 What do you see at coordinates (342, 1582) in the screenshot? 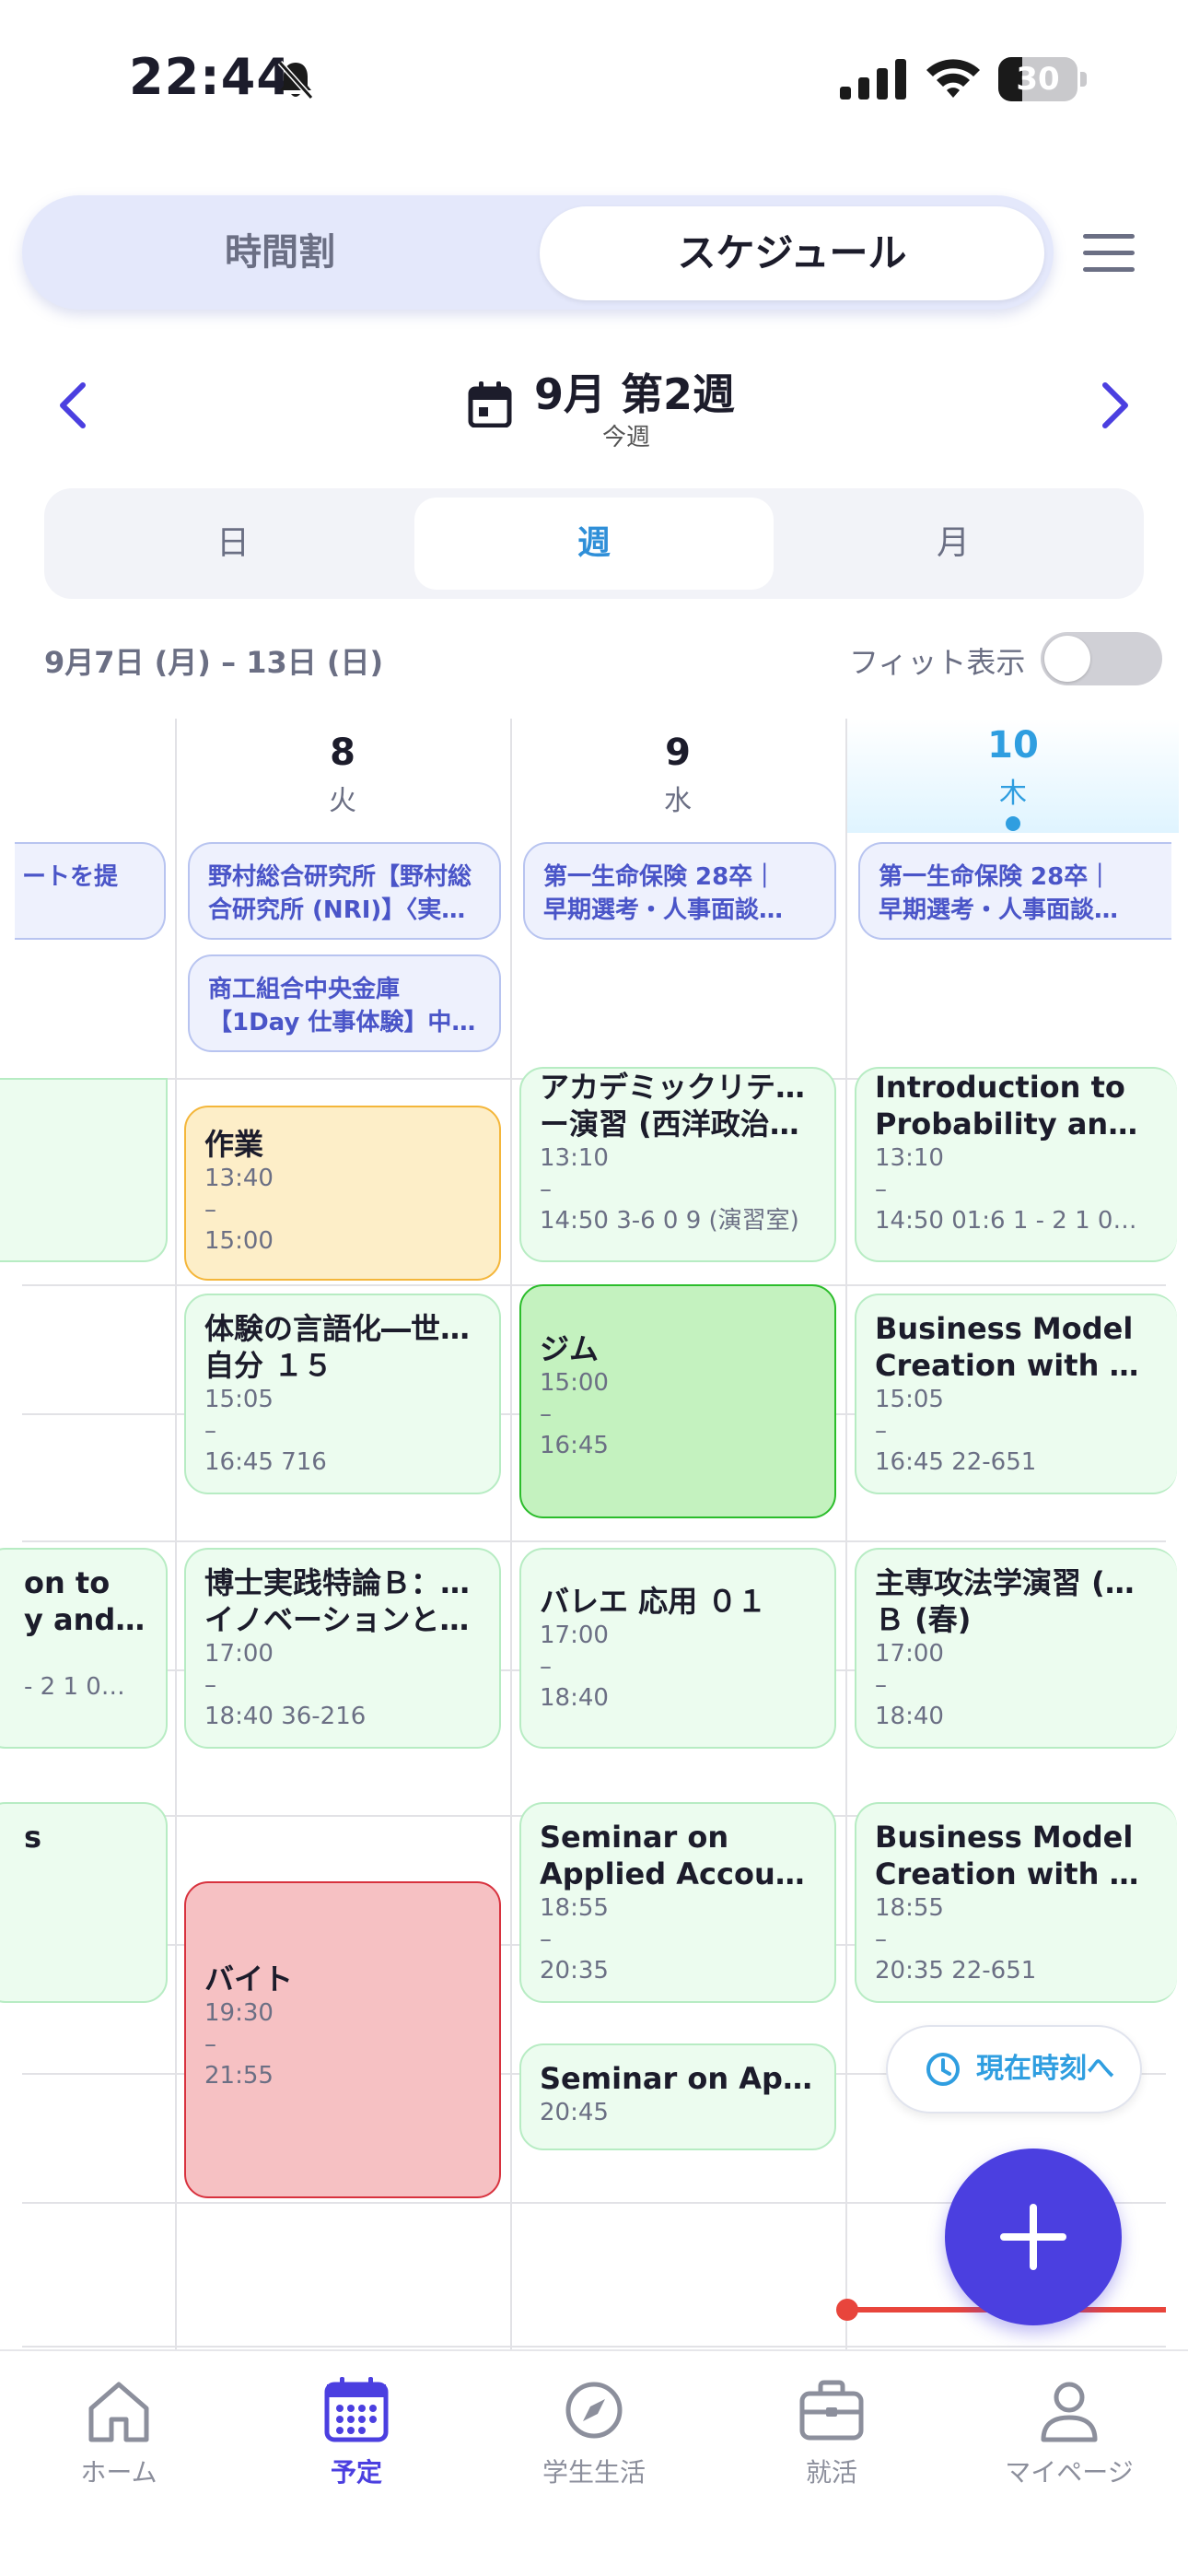
I see `event-title: 博士実践特論Ｂ：産業` at bounding box center [342, 1582].